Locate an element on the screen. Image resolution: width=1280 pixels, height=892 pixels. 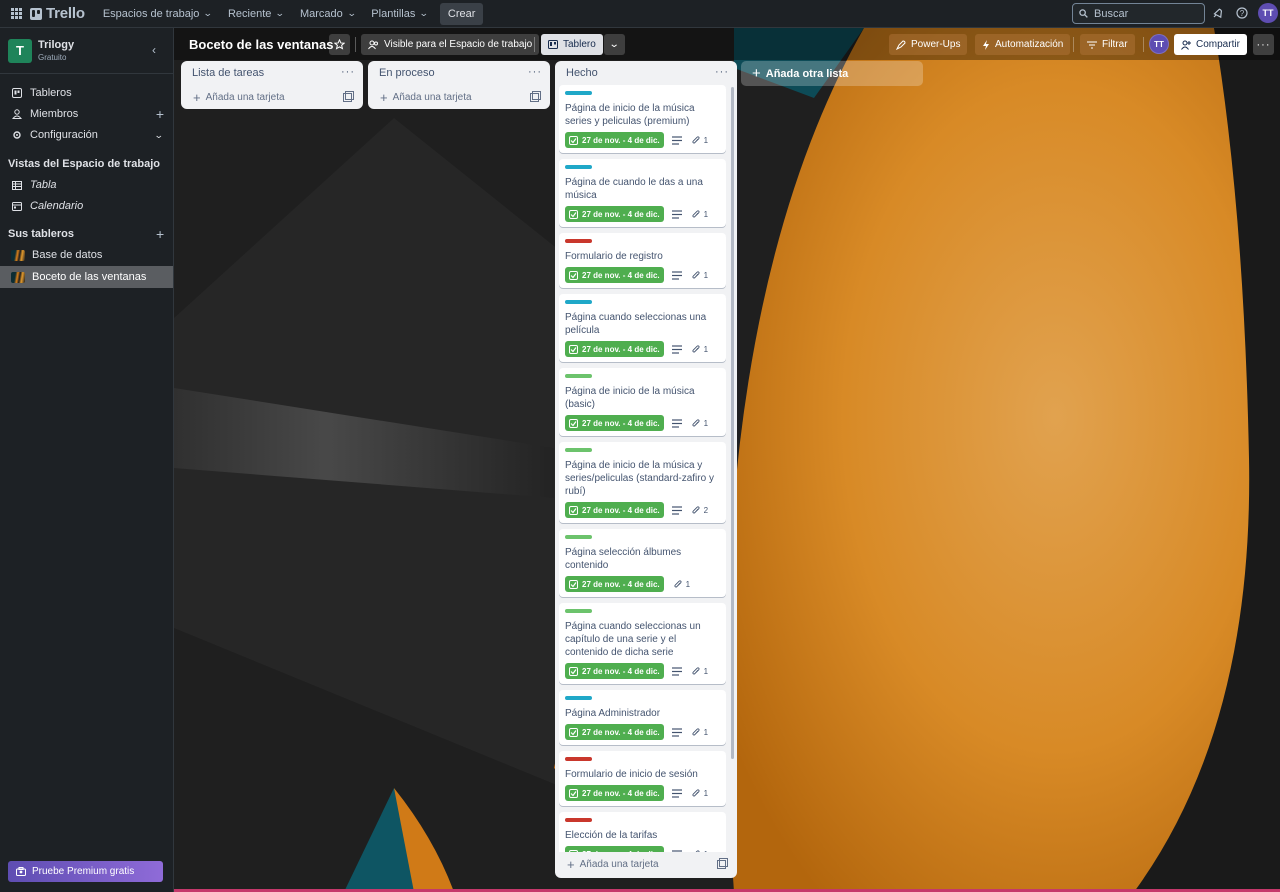
try-premium-label: Pruebe Premium gratis is located at coordinates (83, 871).